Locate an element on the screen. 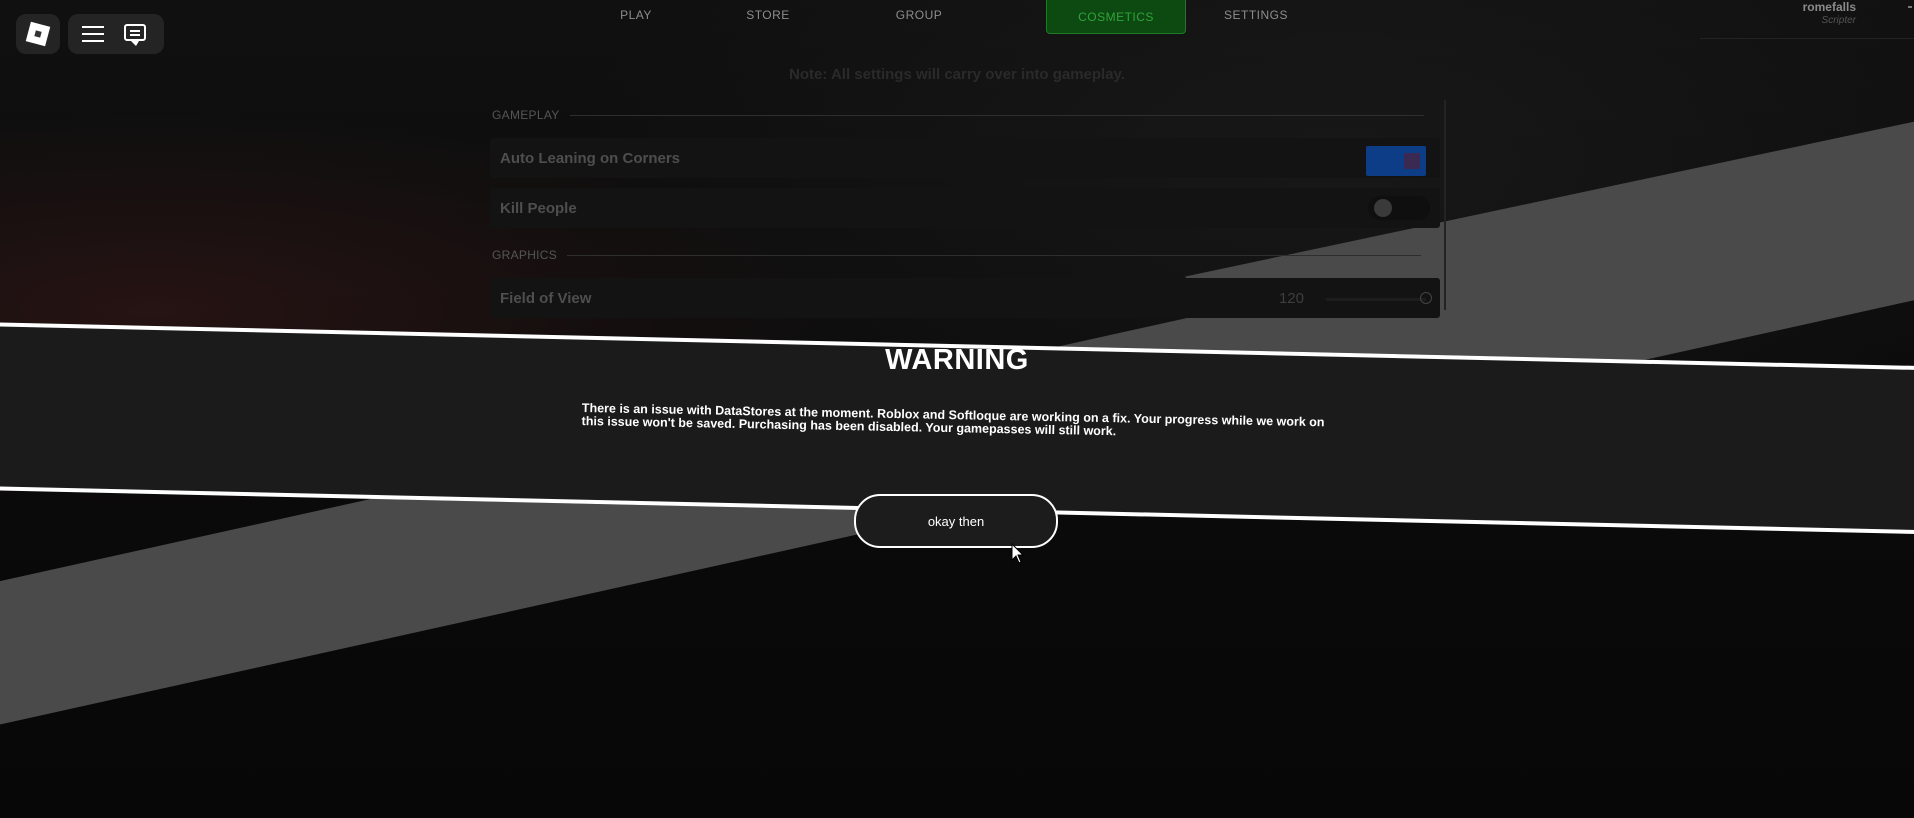 This screenshot has height=818, width=1914. section-graphics: GRAPHICS is located at coordinates (957, 255).